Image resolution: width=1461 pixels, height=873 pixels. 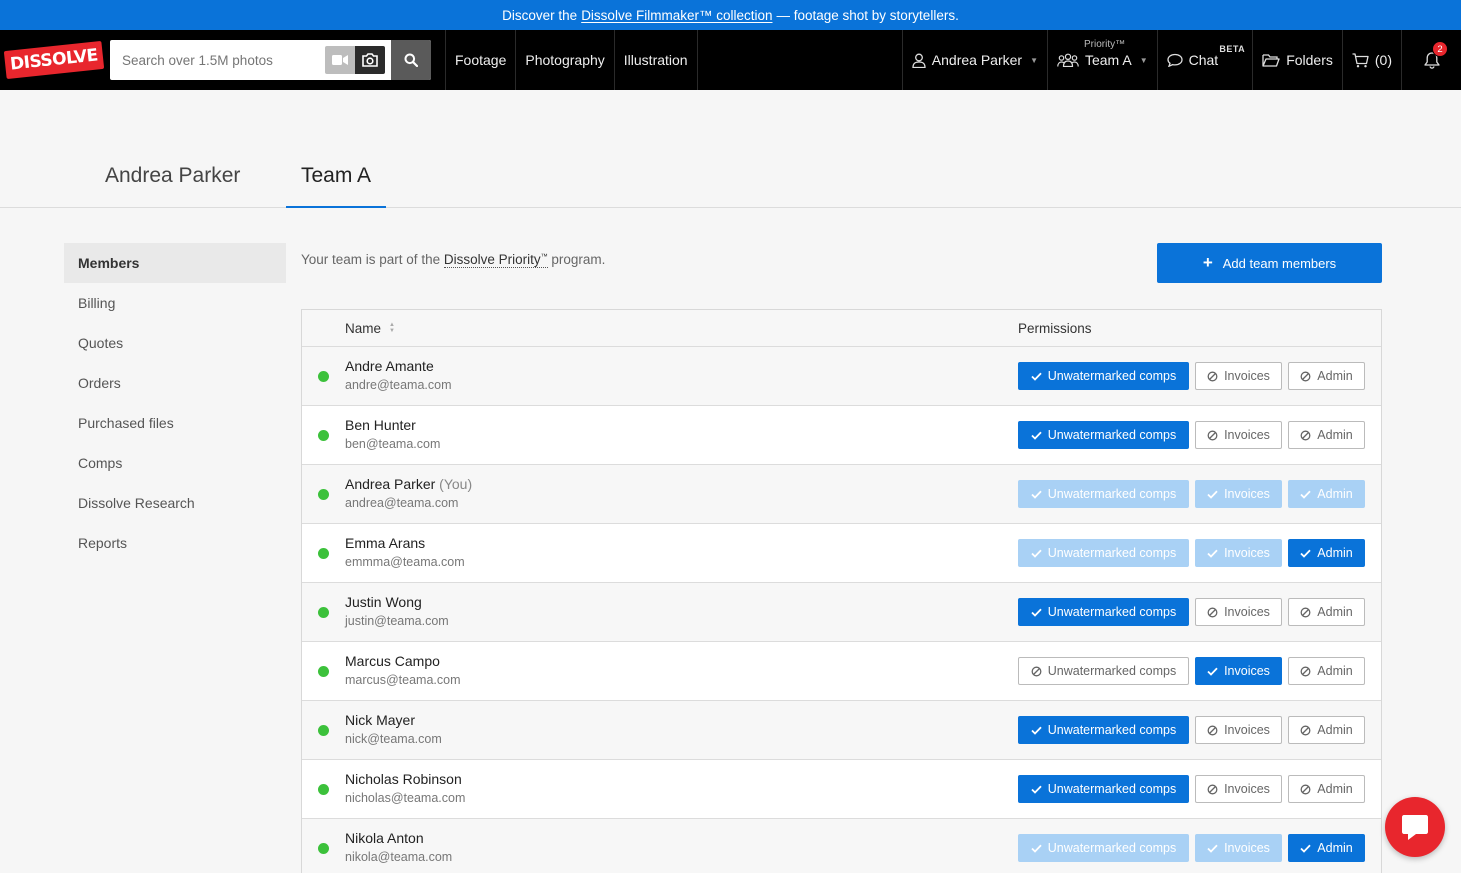 What do you see at coordinates (397, 602) in the screenshot?
I see `member-name: Justin Wong` at bounding box center [397, 602].